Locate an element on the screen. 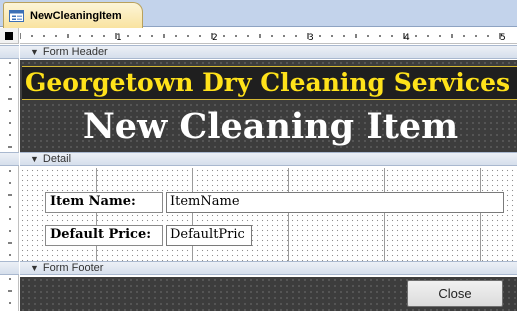 This screenshot has width=517, height=316. form-icon is located at coordinates (16, 15).